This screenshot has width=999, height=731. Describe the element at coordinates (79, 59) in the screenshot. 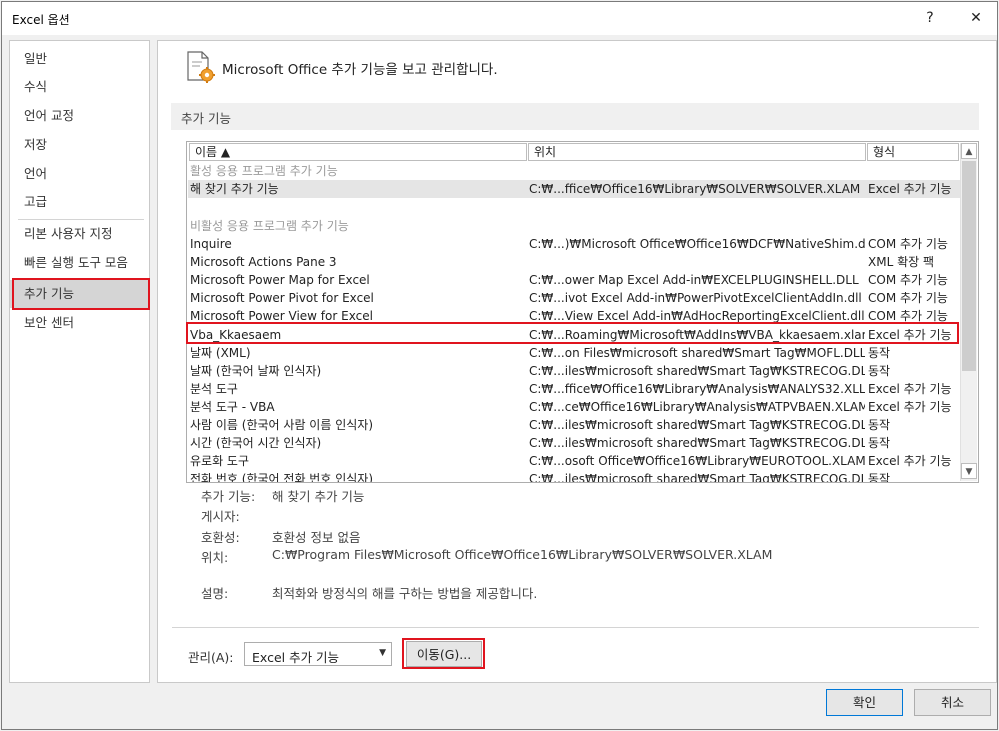

I see `sidebar-item-general: 일반` at that location.